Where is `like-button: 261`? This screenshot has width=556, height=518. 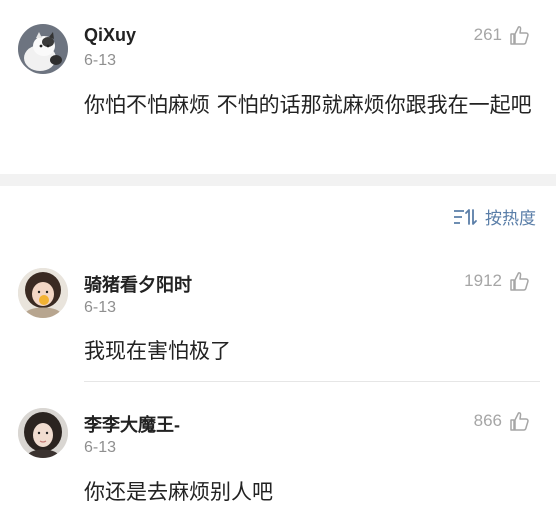
like-button: 261 is located at coordinates (502, 35).